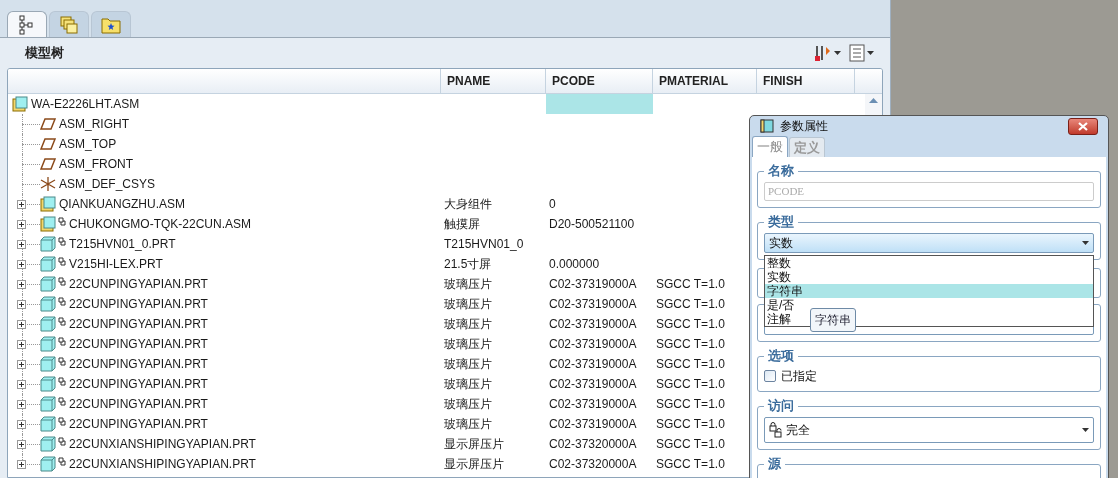 The image size is (1118, 478). I want to click on group-label: 访问, so click(781, 406).